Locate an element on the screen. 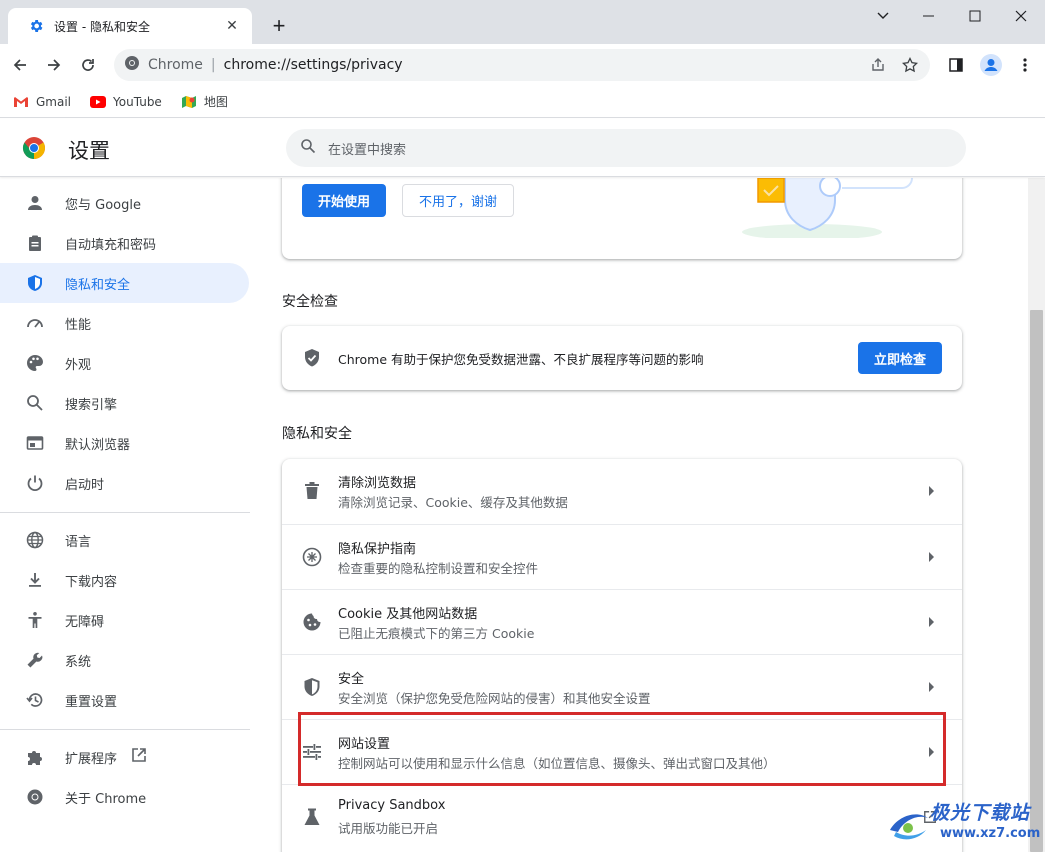 This screenshot has height=852, width=1045. privacy-guide-promo-card: 开始使用 不用了，谢谢 is located at coordinates (622, 218).